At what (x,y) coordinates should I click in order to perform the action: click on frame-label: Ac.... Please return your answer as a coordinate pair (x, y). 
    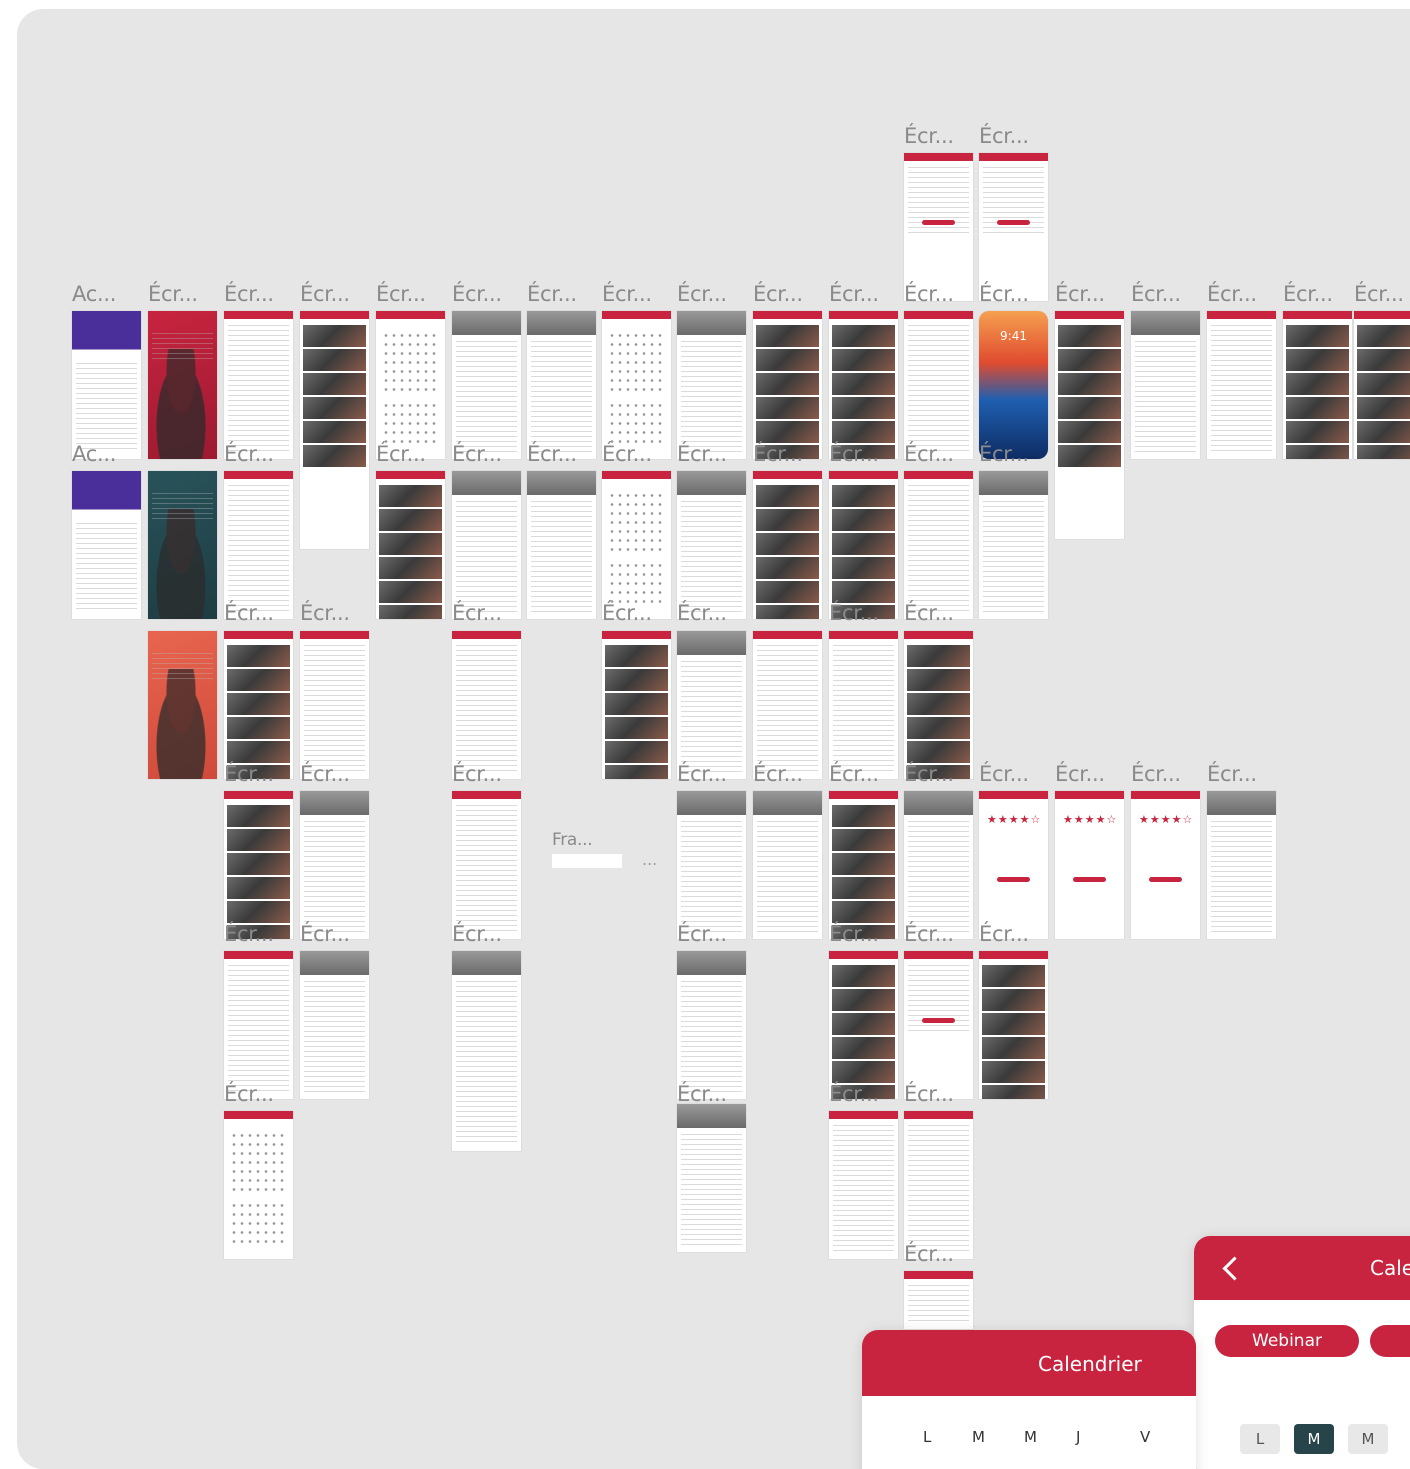
    Looking at the image, I should click on (94, 454).